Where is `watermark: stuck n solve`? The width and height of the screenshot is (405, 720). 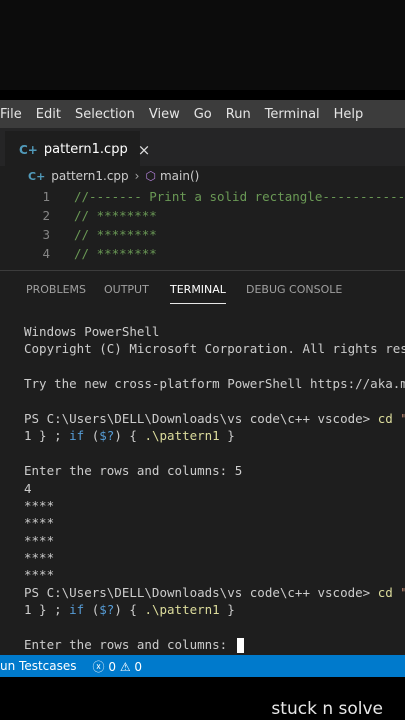
watermark: stuck n solve is located at coordinates (327, 709).